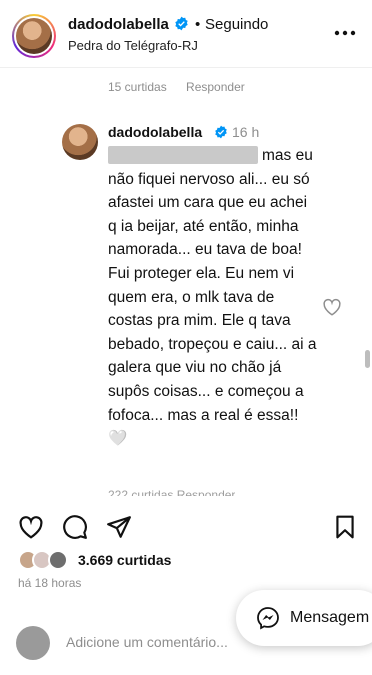 The image size is (372, 675). Describe the element at coordinates (186, 559) in the screenshot. I see `likes-row: 3.669 curtidas` at that location.